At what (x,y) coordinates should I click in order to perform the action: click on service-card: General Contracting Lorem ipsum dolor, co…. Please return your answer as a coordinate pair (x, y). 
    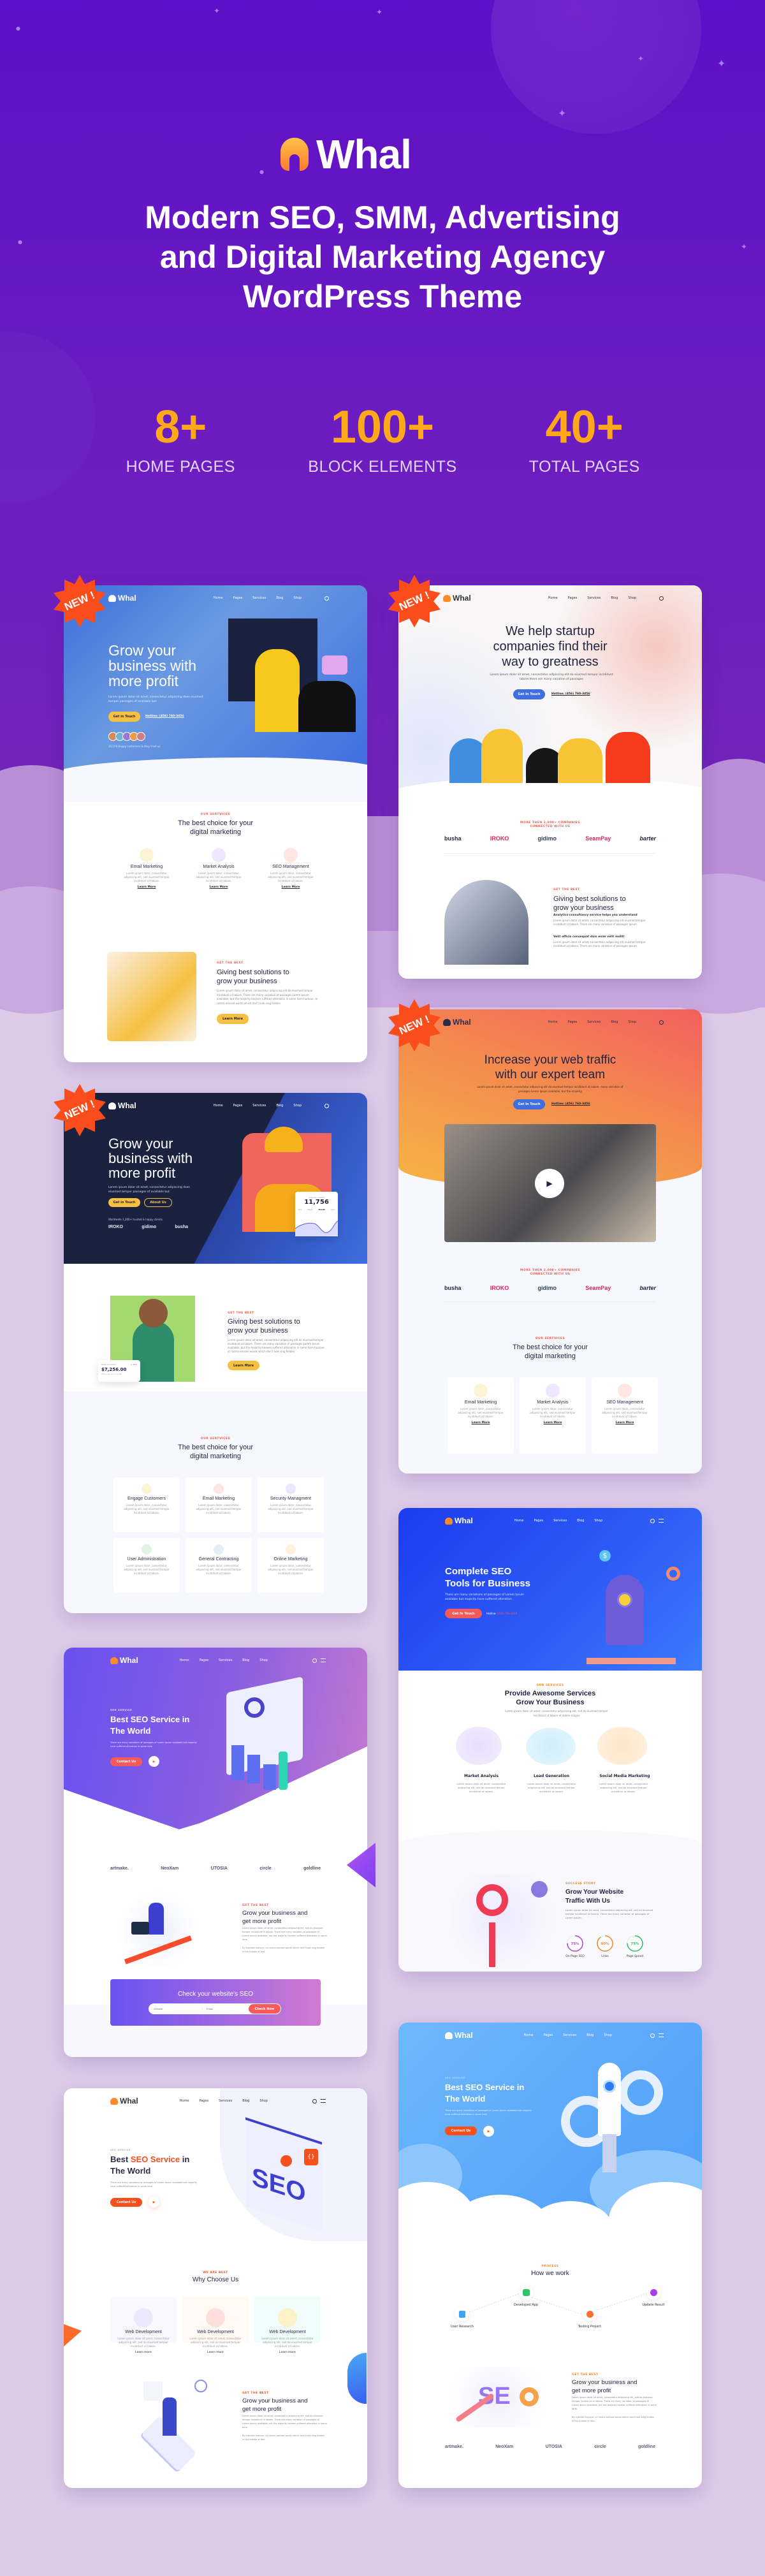
    Looking at the image, I should click on (219, 1566).